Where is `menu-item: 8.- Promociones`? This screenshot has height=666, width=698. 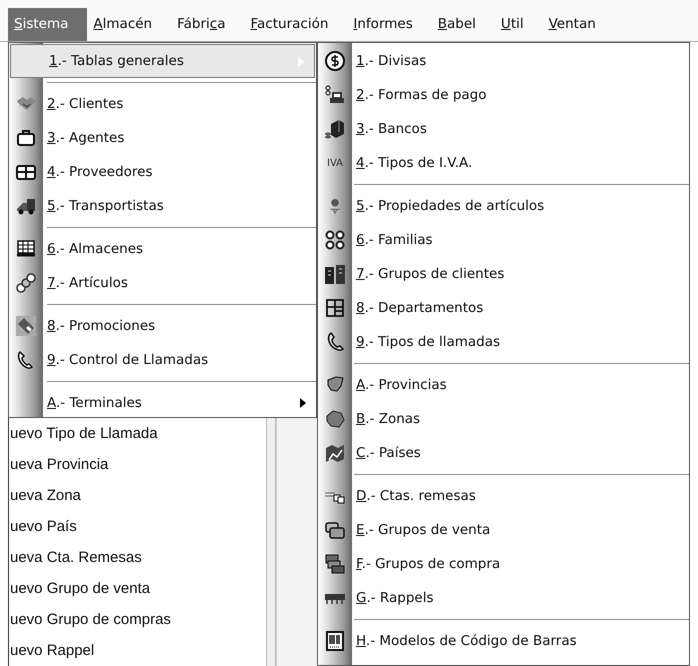
menu-item: 8.- Promociones is located at coordinates (162, 326).